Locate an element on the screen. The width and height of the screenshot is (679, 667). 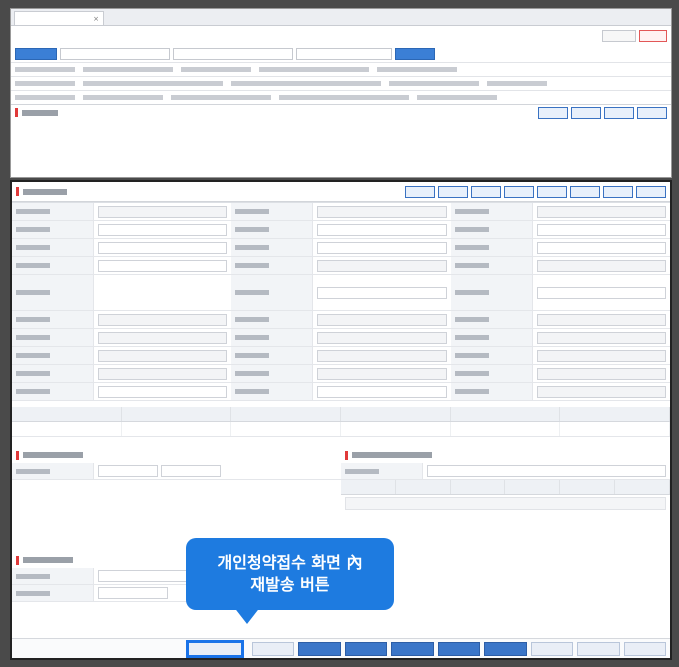
callout-pointer is located at coordinates (247, 615).